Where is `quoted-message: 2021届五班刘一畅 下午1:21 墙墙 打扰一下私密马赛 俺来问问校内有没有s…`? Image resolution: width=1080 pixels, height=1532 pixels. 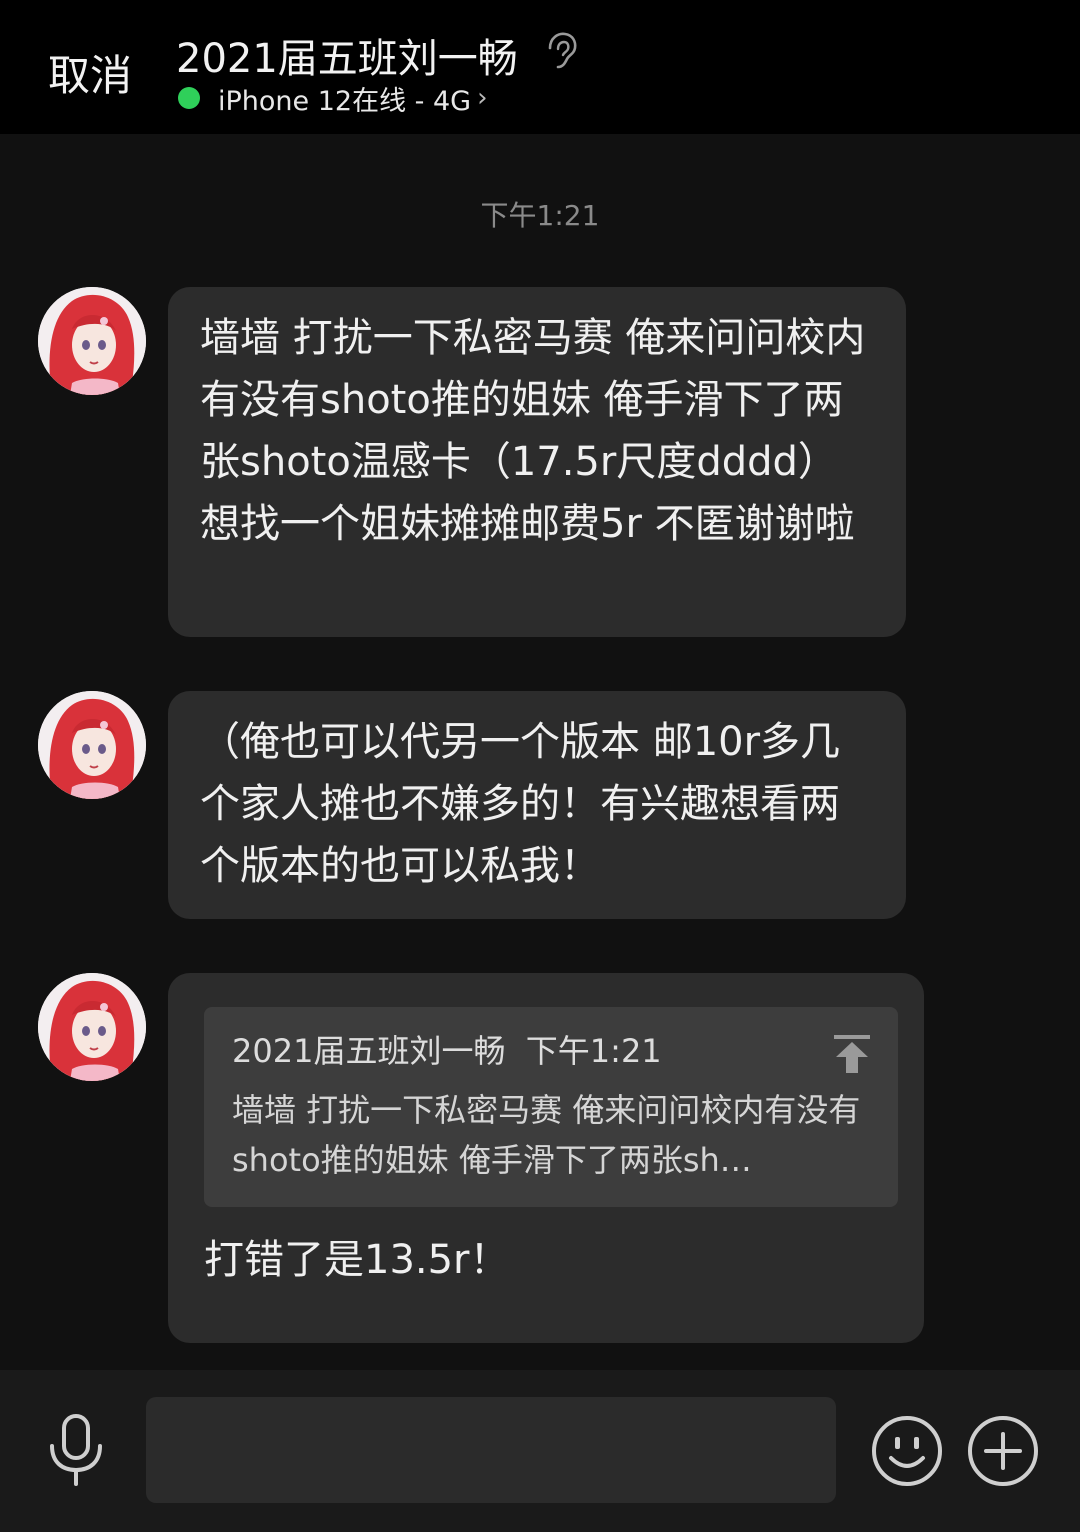 quoted-message: 2021届五班刘一畅 下午1:21 墙墙 打扰一下私密马赛 俺来问问校内有没有s… is located at coordinates (551, 1107).